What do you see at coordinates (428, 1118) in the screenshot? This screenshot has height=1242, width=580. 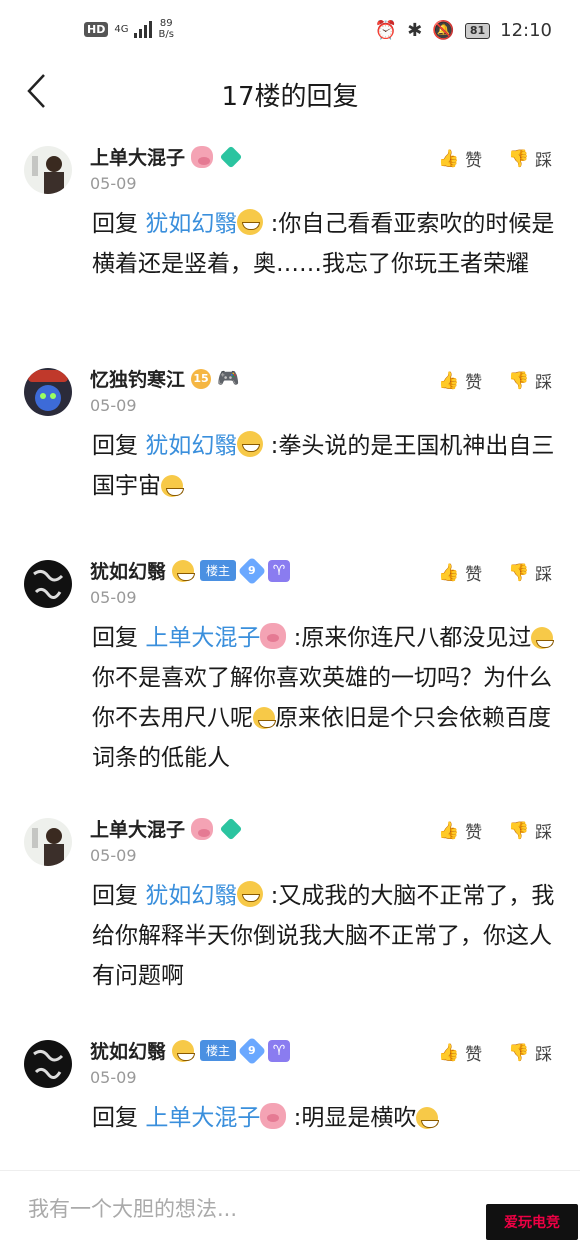 I see `yawn-emoji-icon` at bounding box center [428, 1118].